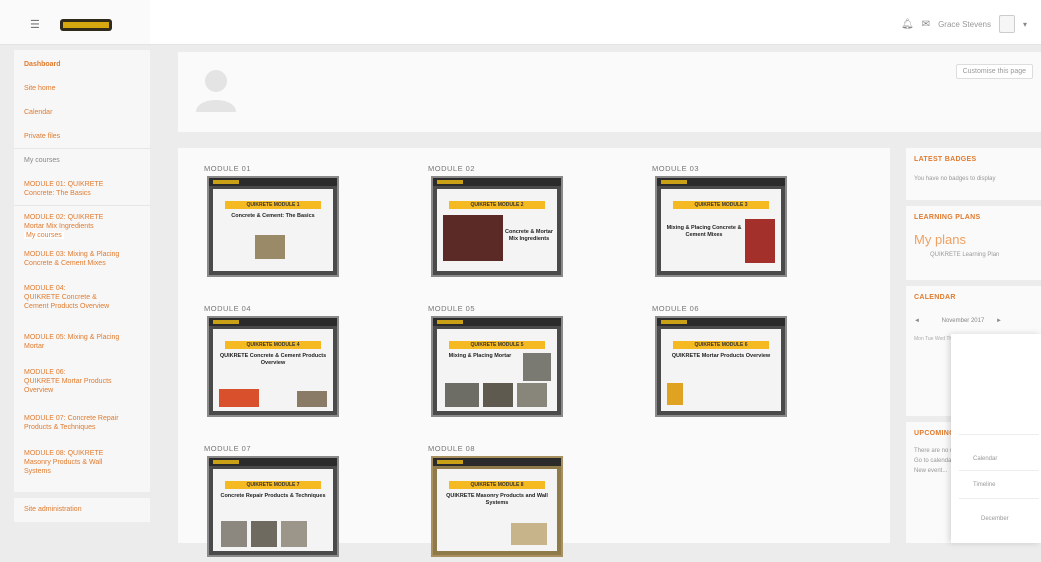 This screenshot has height=562, width=1041. I want to click on nav-site-administration: Site administration, so click(53, 509).